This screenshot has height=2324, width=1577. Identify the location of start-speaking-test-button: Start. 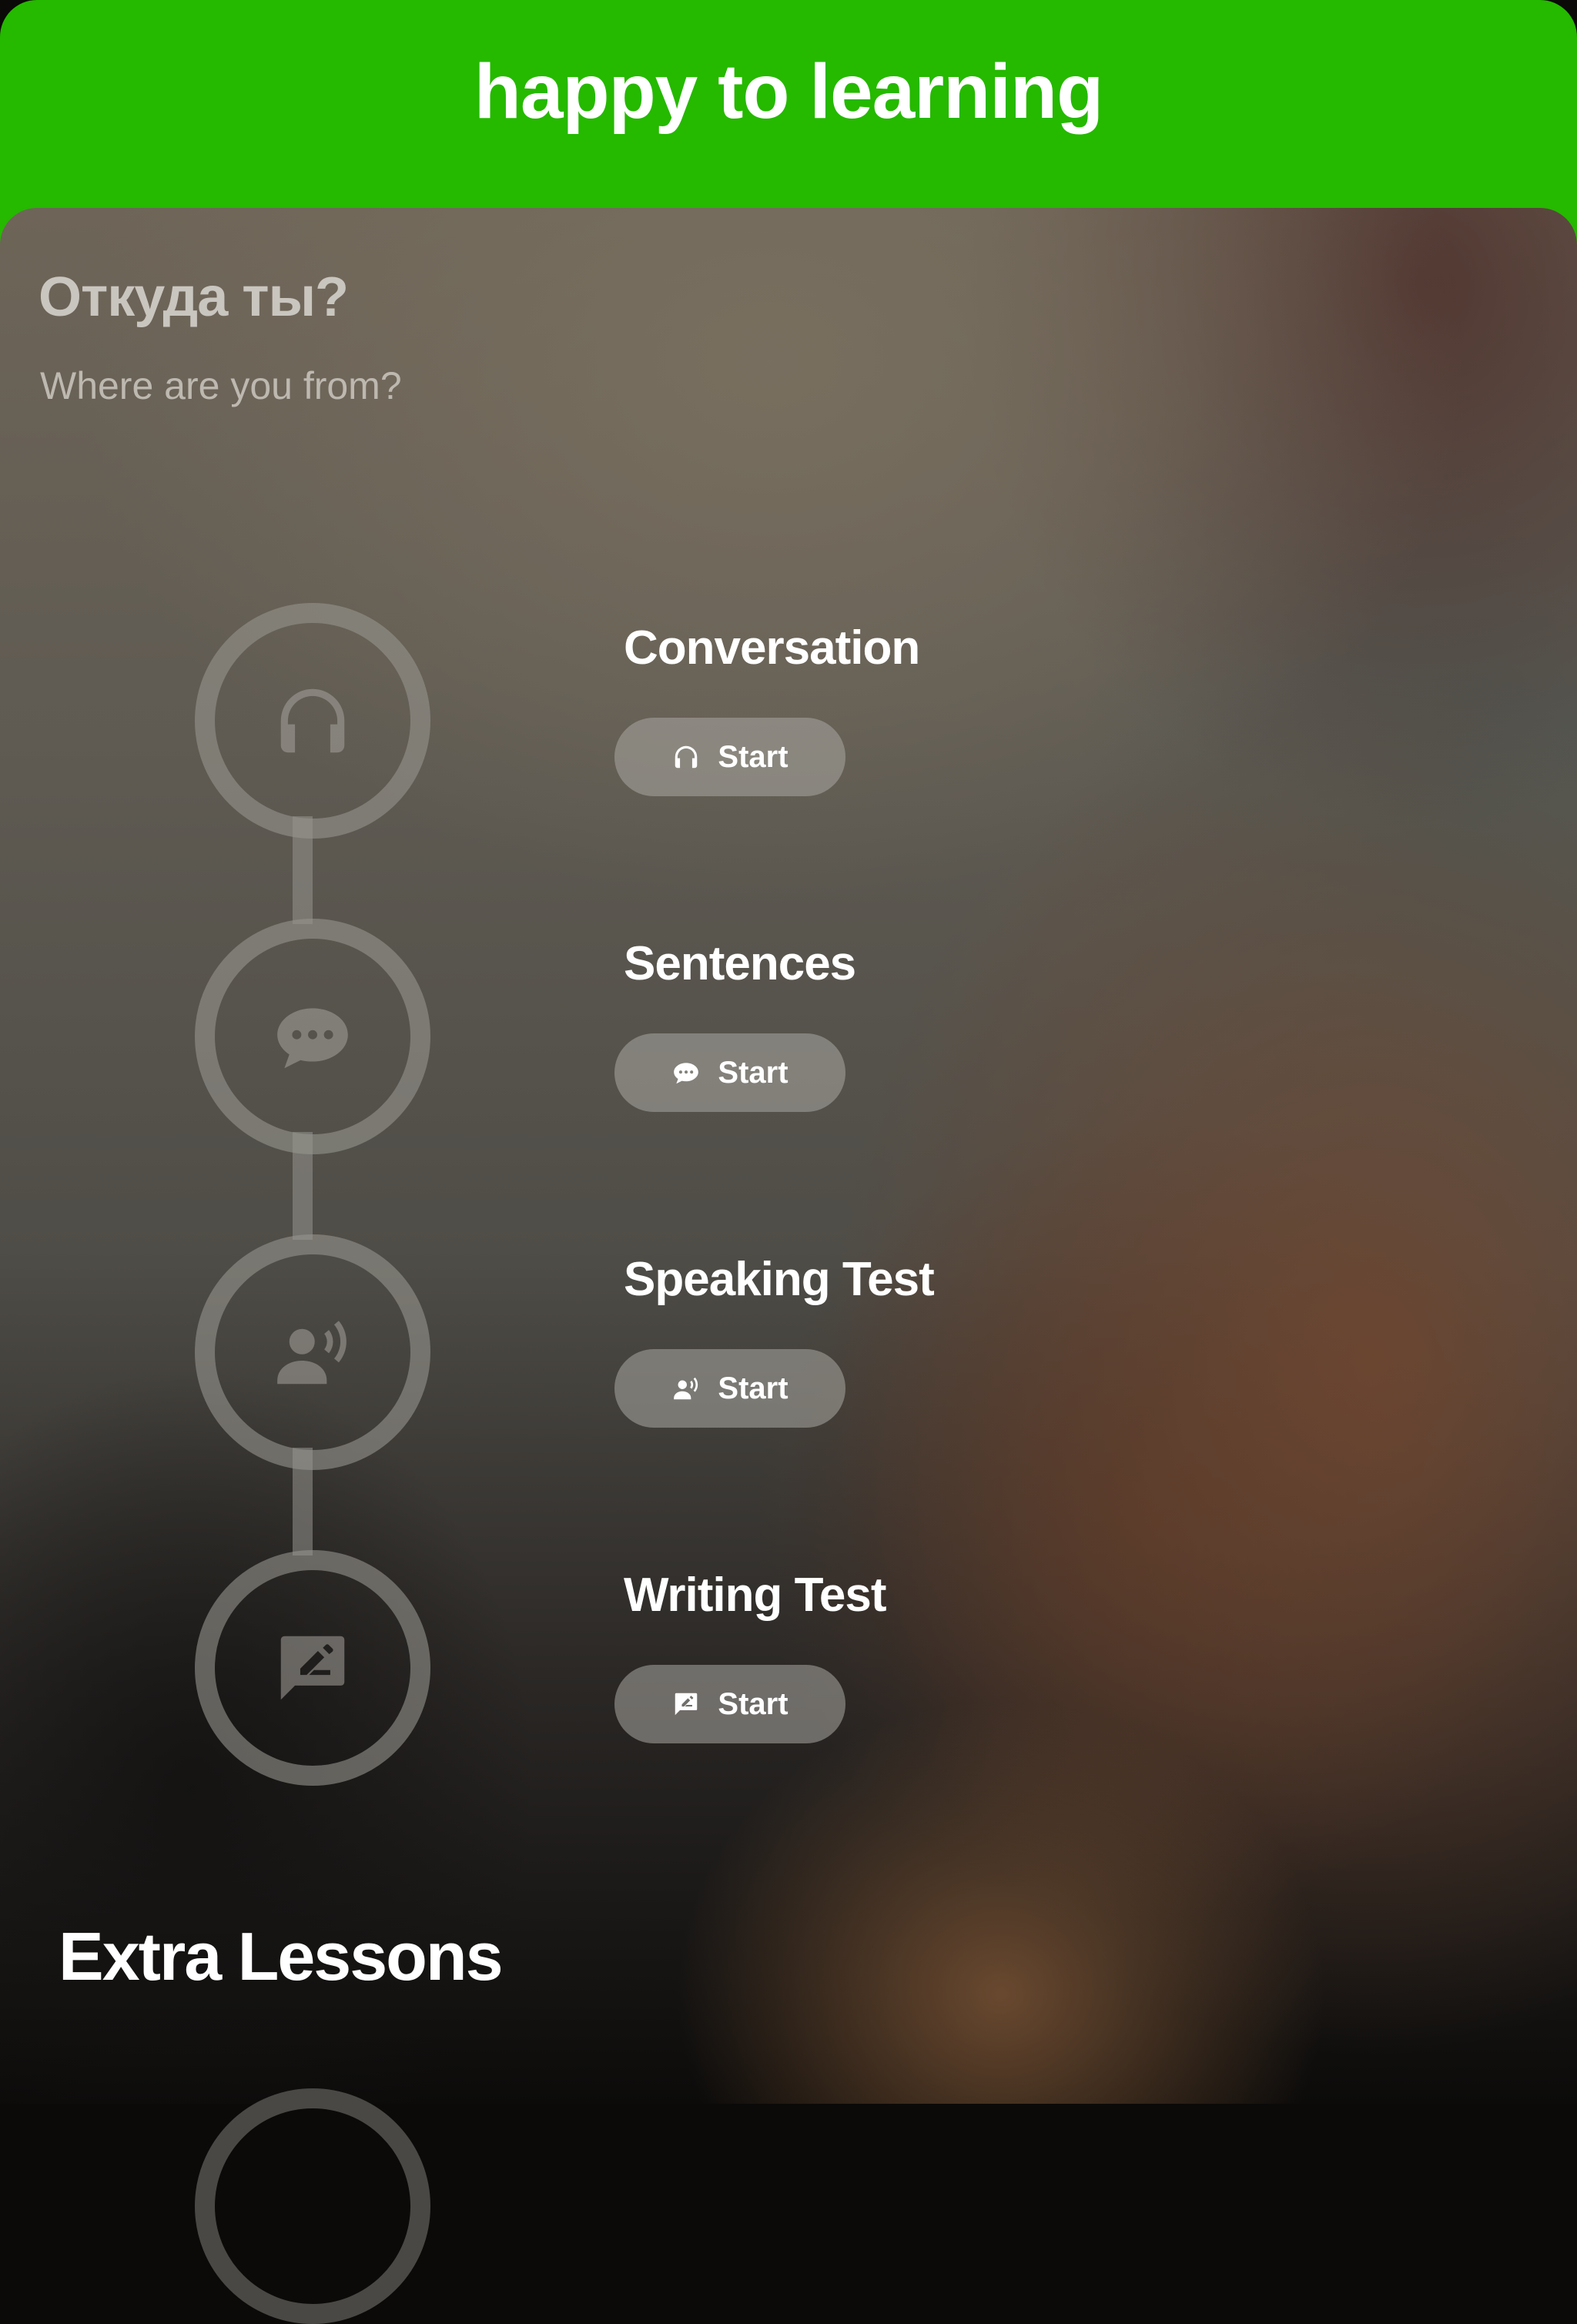
(729, 1388).